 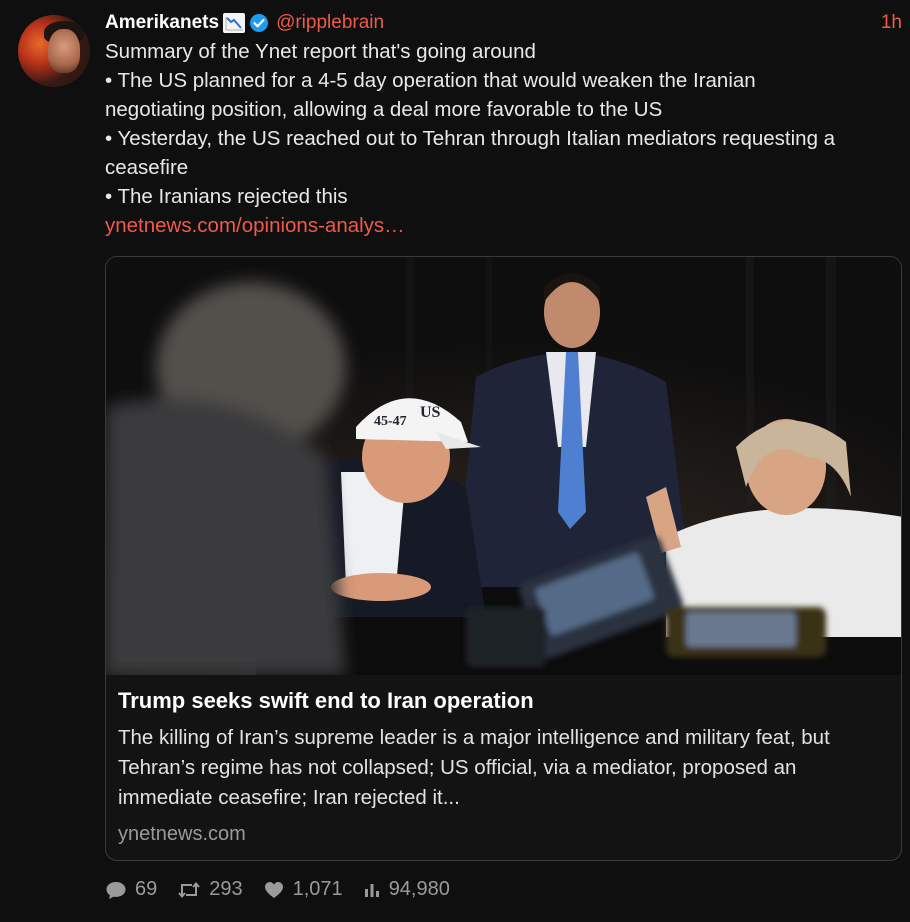 What do you see at coordinates (116, 890) in the screenshot?
I see `reply-icon` at bounding box center [116, 890].